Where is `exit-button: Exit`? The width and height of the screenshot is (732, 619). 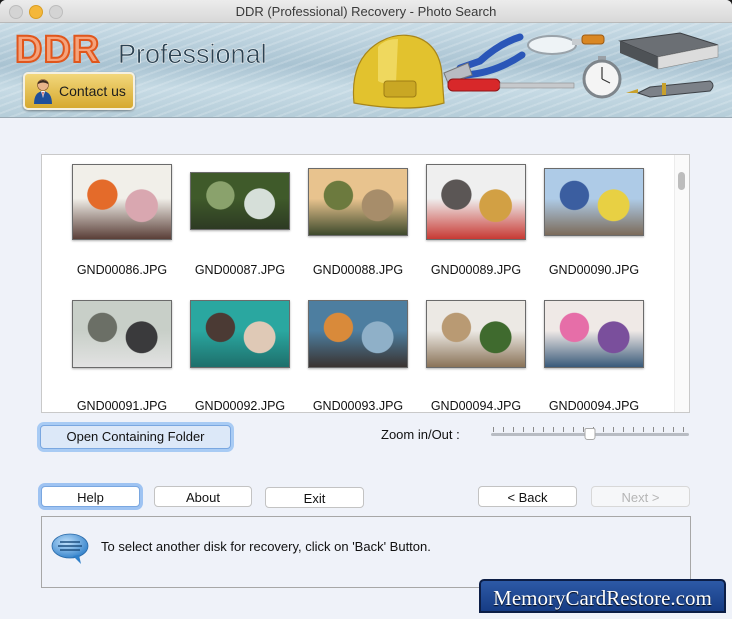
exit-button: Exit is located at coordinates (314, 497).